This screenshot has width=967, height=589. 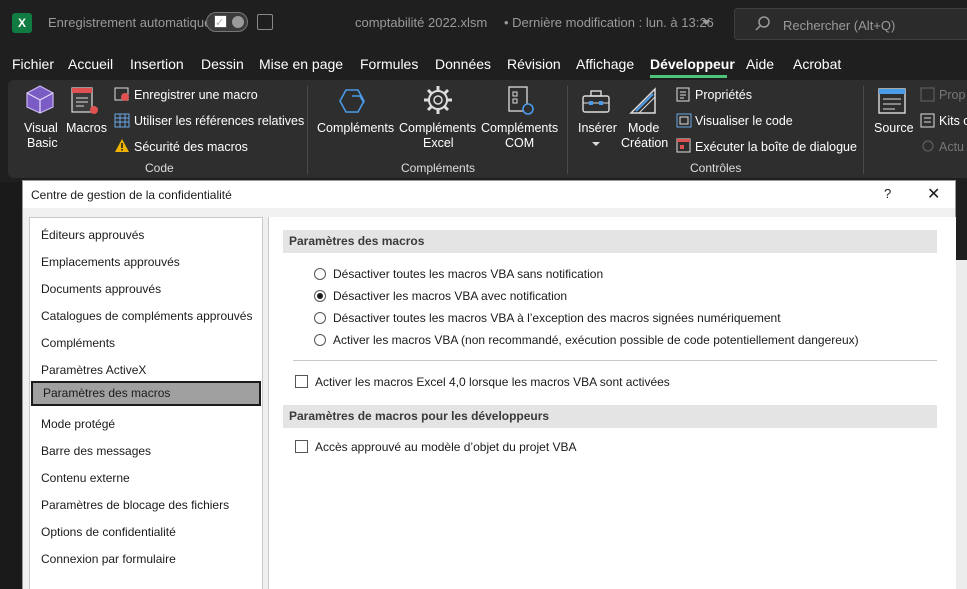 What do you see at coordinates (196, 95) in the screenshot?
I see `record-macro-label: Enregistrer une macro` at bounding box center [196, 95].